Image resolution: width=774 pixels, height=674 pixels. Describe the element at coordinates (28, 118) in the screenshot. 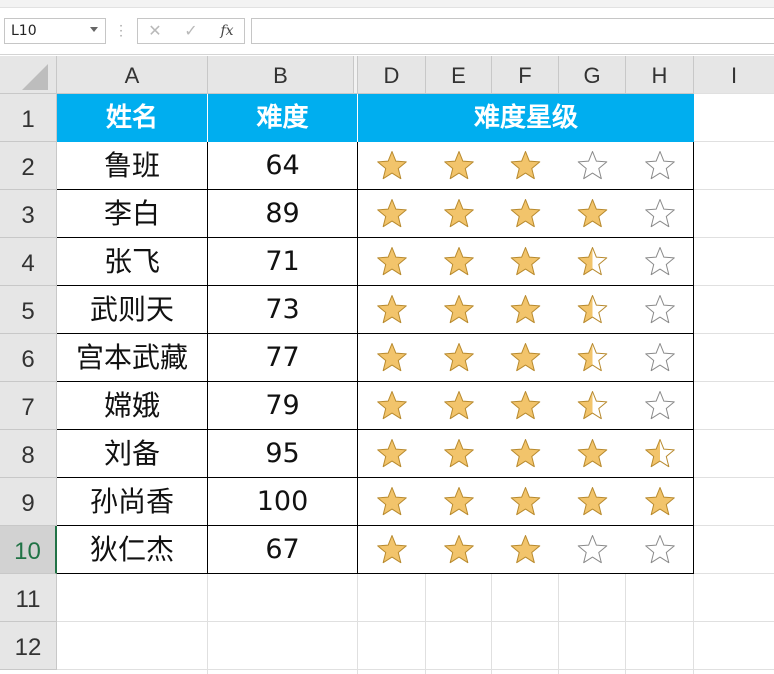

I see `row-header-1: 1` at that location.